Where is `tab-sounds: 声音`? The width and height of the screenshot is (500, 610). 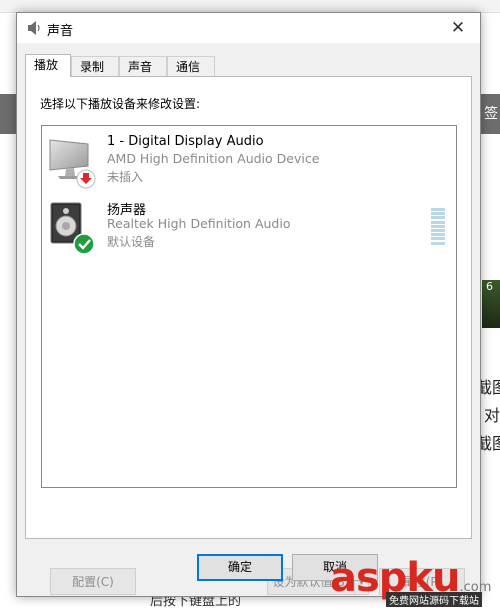 tab-sounds: 声音 is located at coordinates (143, 66).